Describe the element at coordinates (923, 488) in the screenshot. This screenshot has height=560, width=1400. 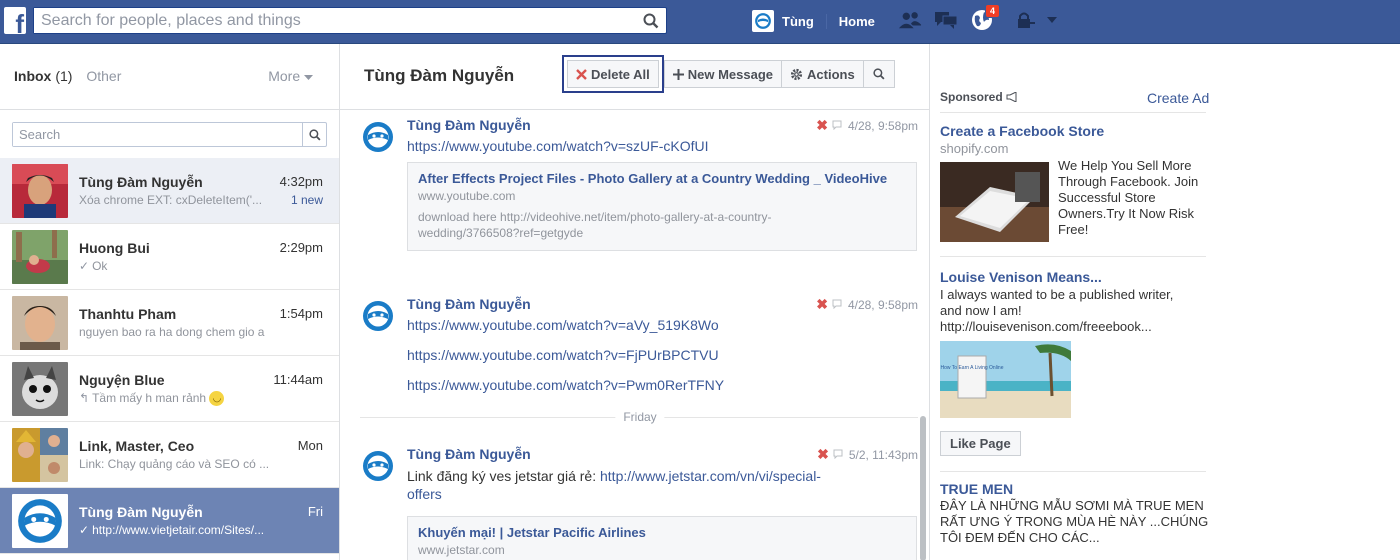
I see `scrollbar` at that location.